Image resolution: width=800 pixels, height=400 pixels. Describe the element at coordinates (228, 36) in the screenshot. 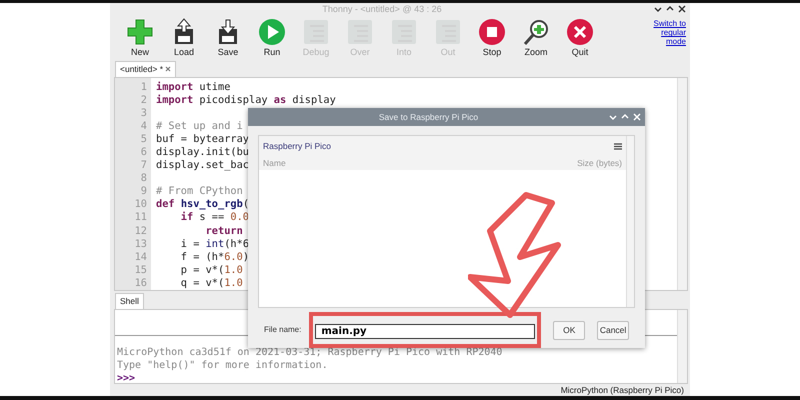

I see `toolbar-button: Save` at that location.